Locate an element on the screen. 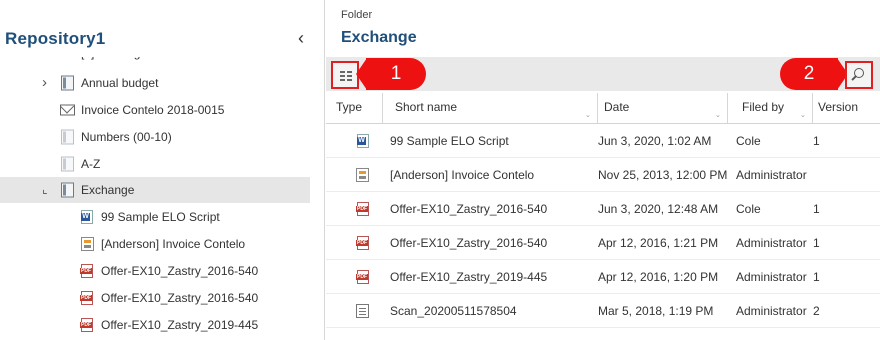  cell-short-name: 99 Sample ELO Script is located at coordinates (449, 141).